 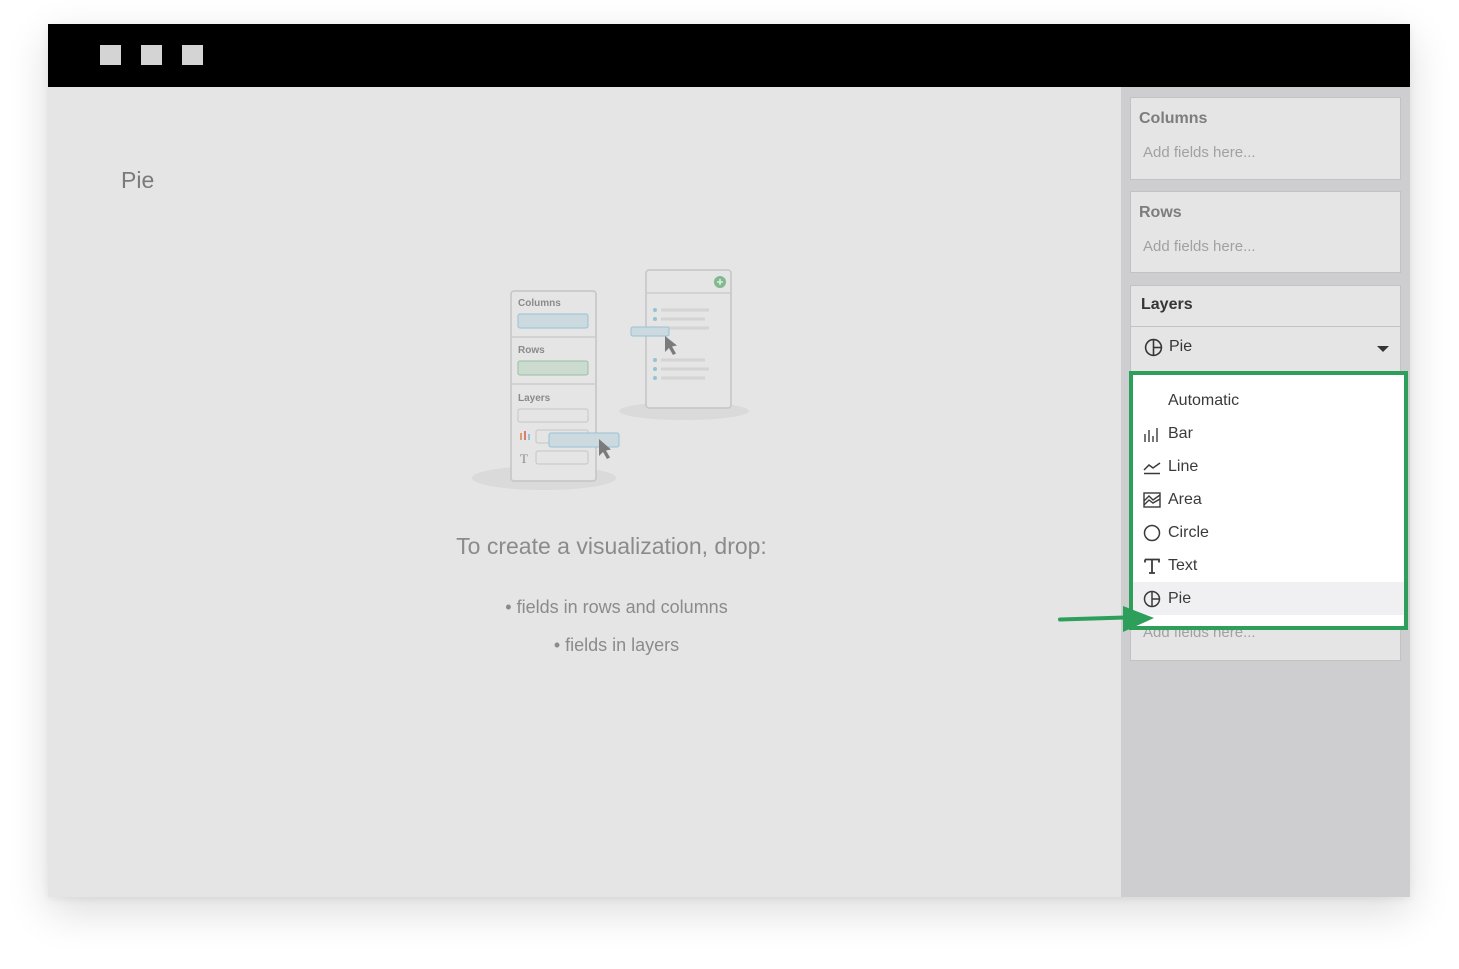 I want to click on layer-option-label: Line, so click(x=1183, y=466).